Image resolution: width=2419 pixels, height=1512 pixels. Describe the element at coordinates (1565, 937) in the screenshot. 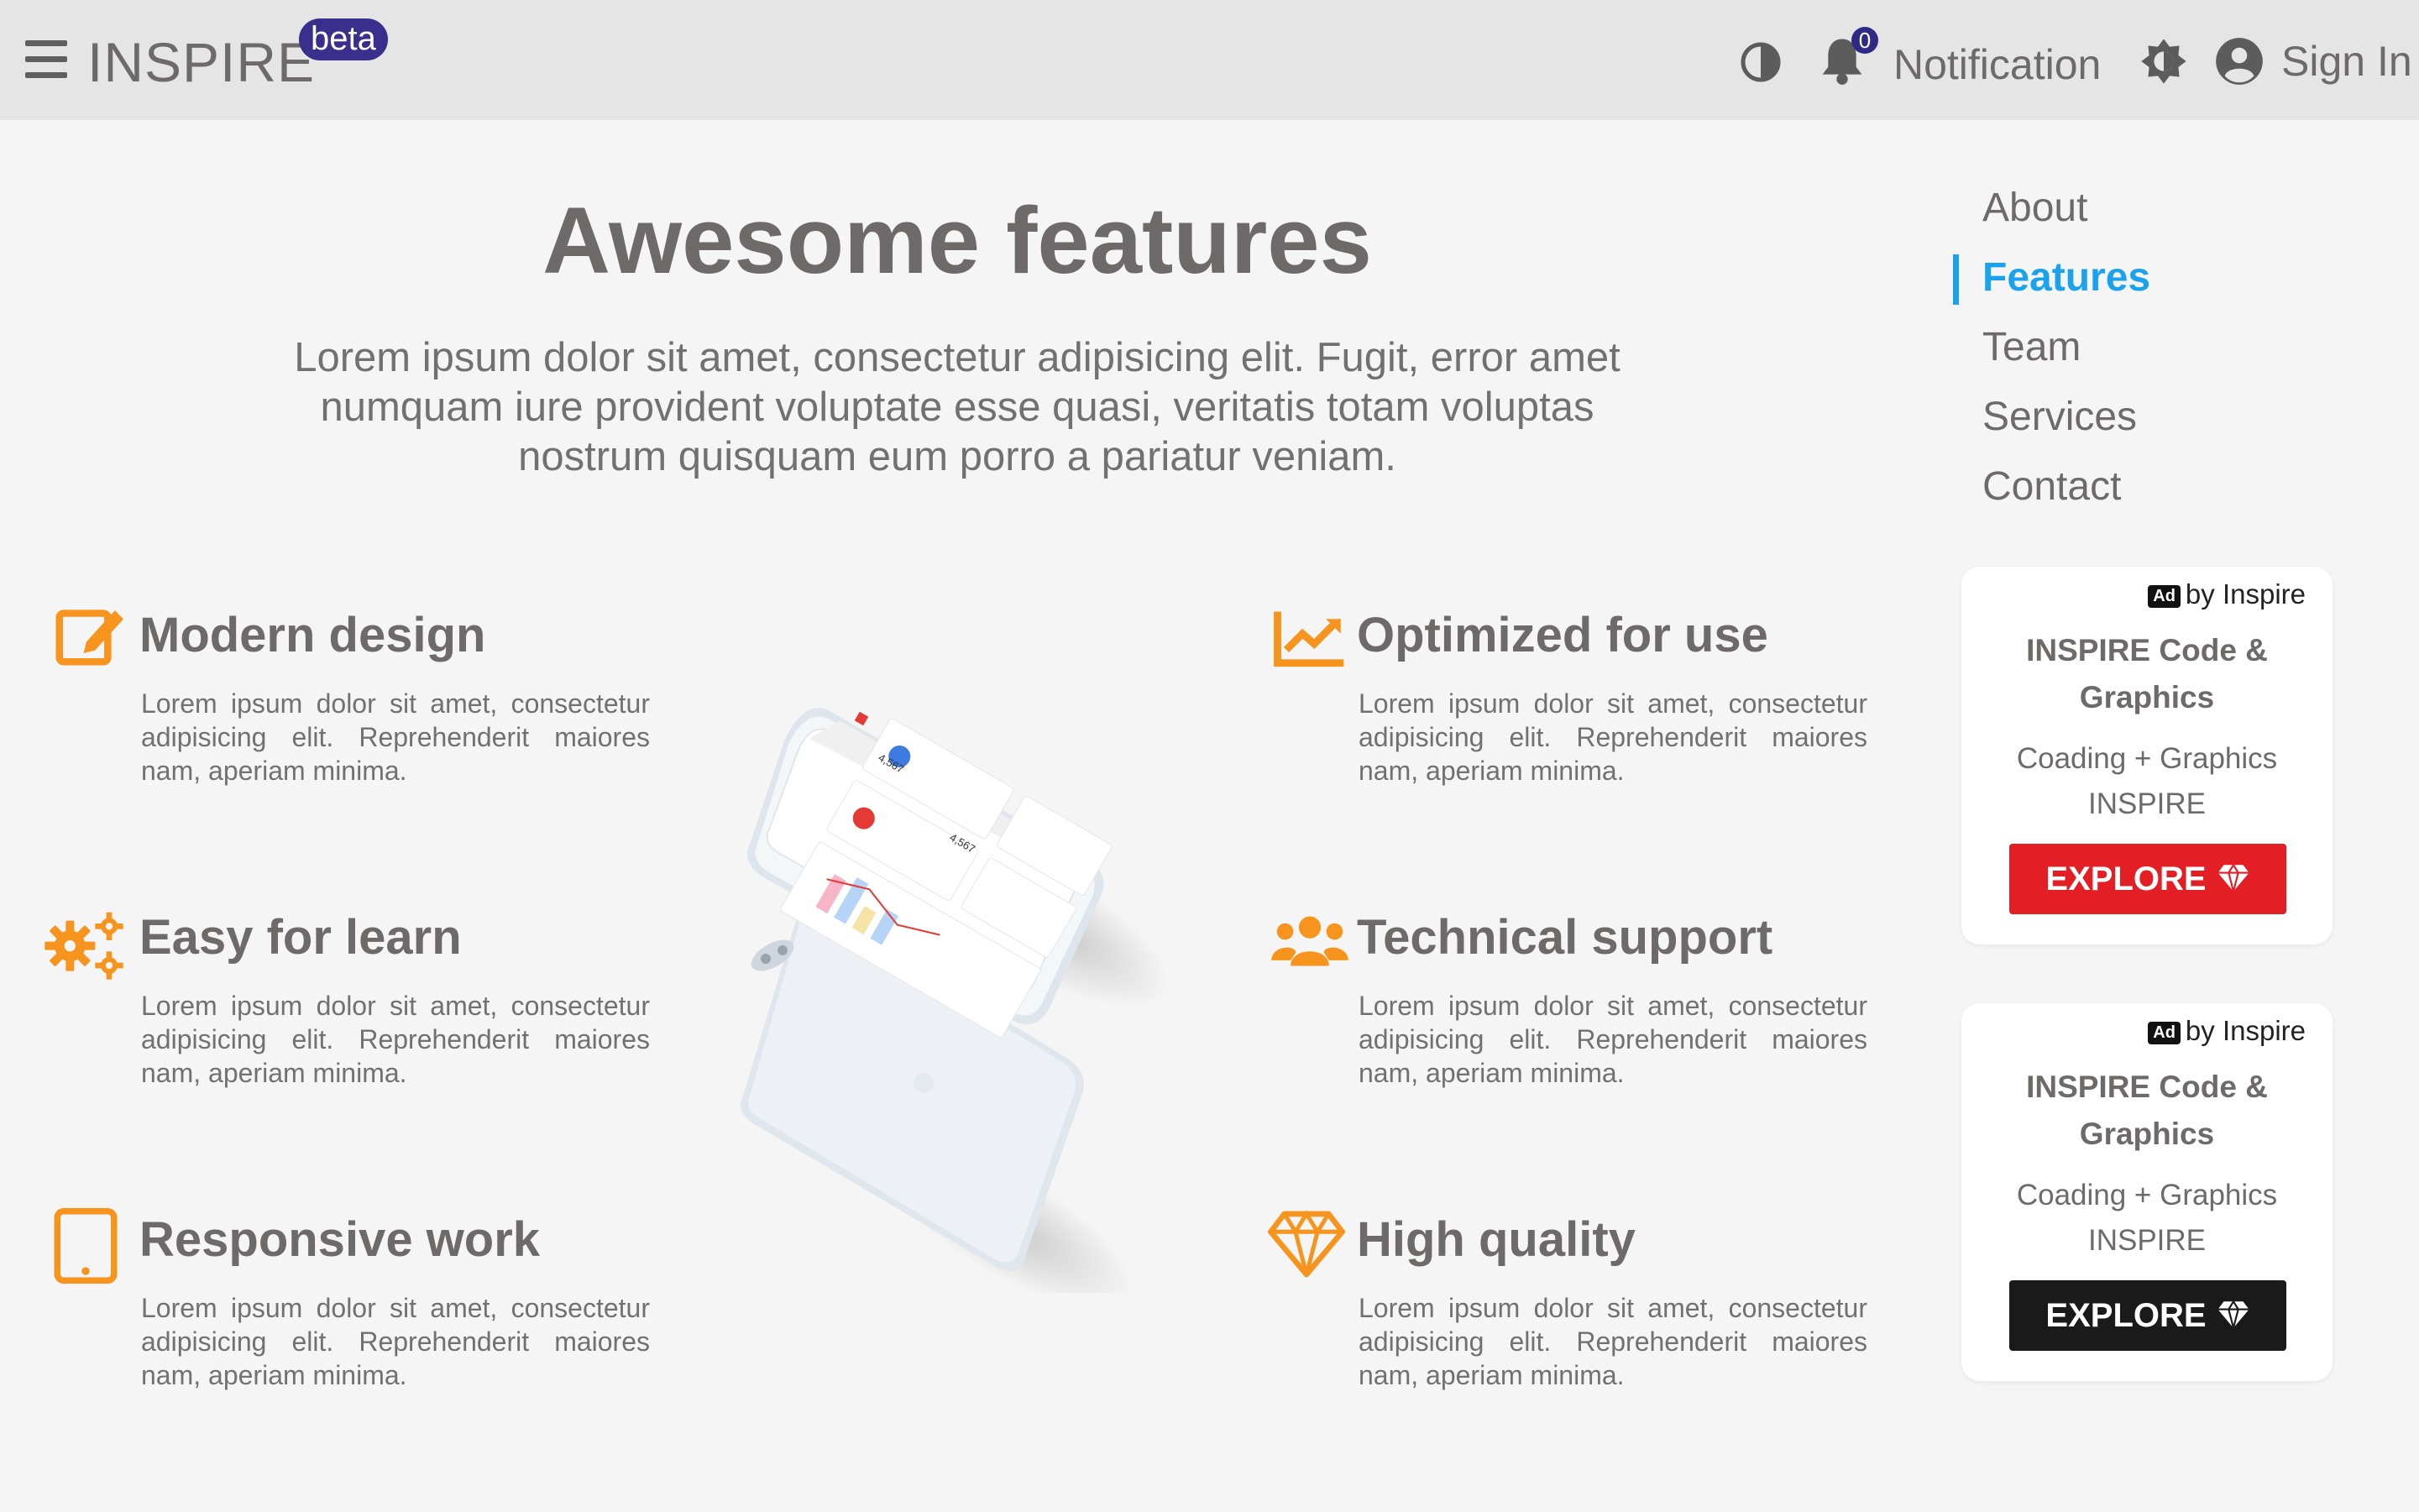

I see `feature-title: Technical support` at that location.